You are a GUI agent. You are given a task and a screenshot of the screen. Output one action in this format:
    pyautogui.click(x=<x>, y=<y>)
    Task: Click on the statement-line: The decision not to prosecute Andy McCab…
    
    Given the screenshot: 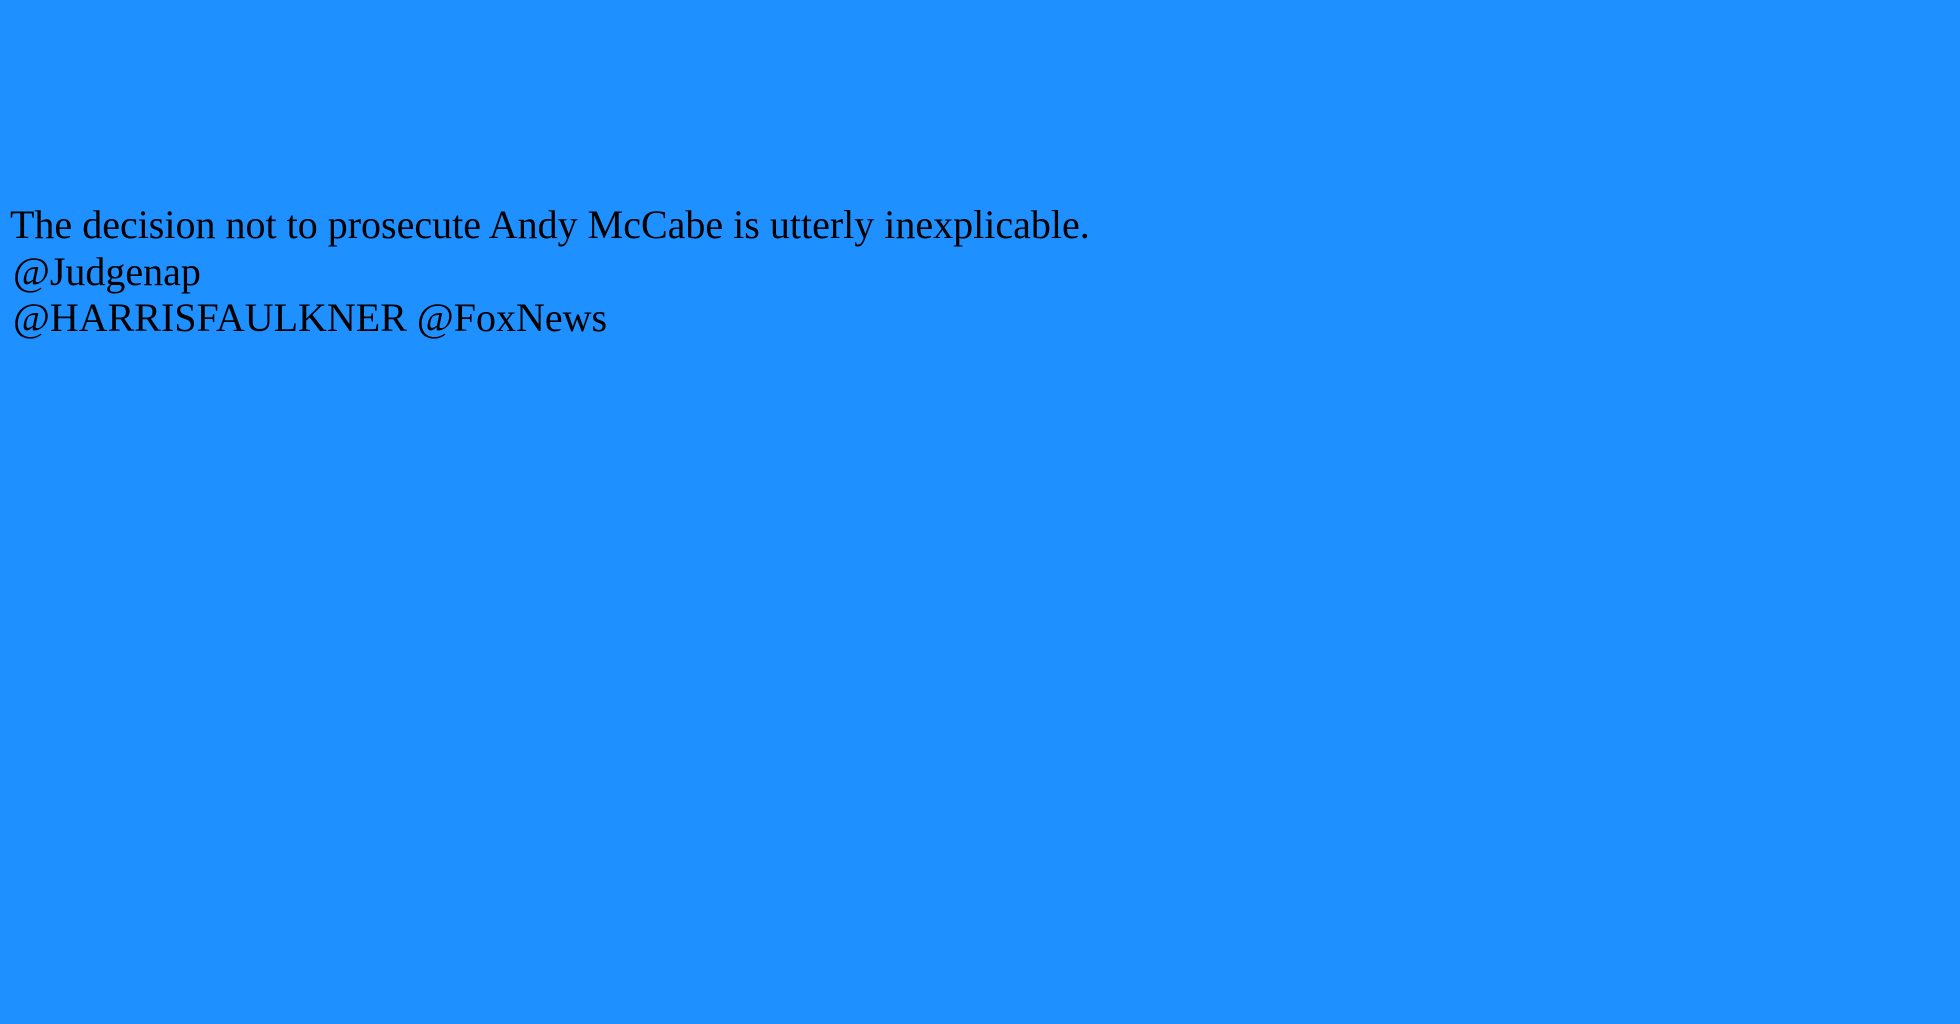 What is the action you would take?
    pyautogui.click(x=550, y=224)
    